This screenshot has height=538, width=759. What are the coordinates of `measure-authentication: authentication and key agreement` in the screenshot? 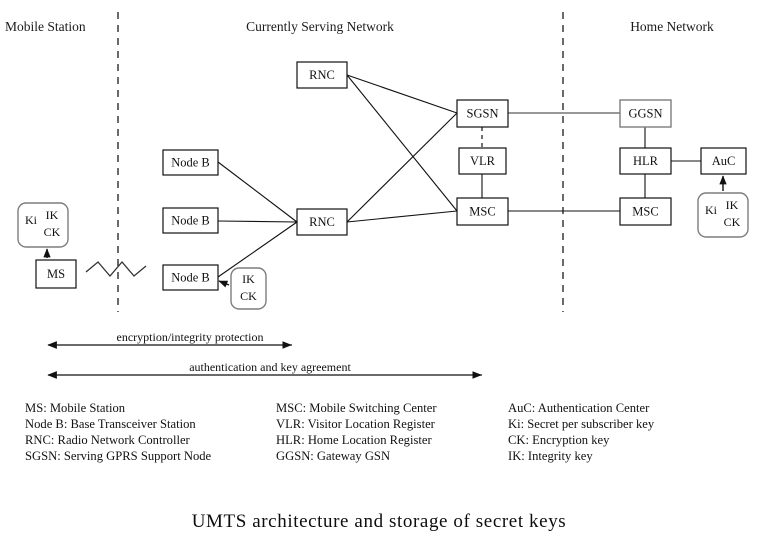 It's located at (264, 369).